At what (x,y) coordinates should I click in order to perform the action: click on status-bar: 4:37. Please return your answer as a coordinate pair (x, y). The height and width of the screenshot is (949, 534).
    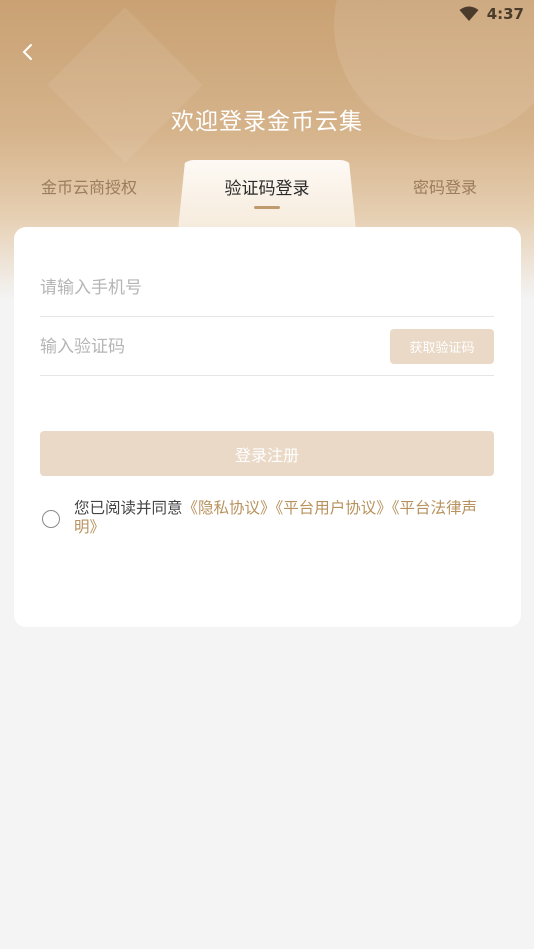
    Looking at the image, I should click on (267, 14).